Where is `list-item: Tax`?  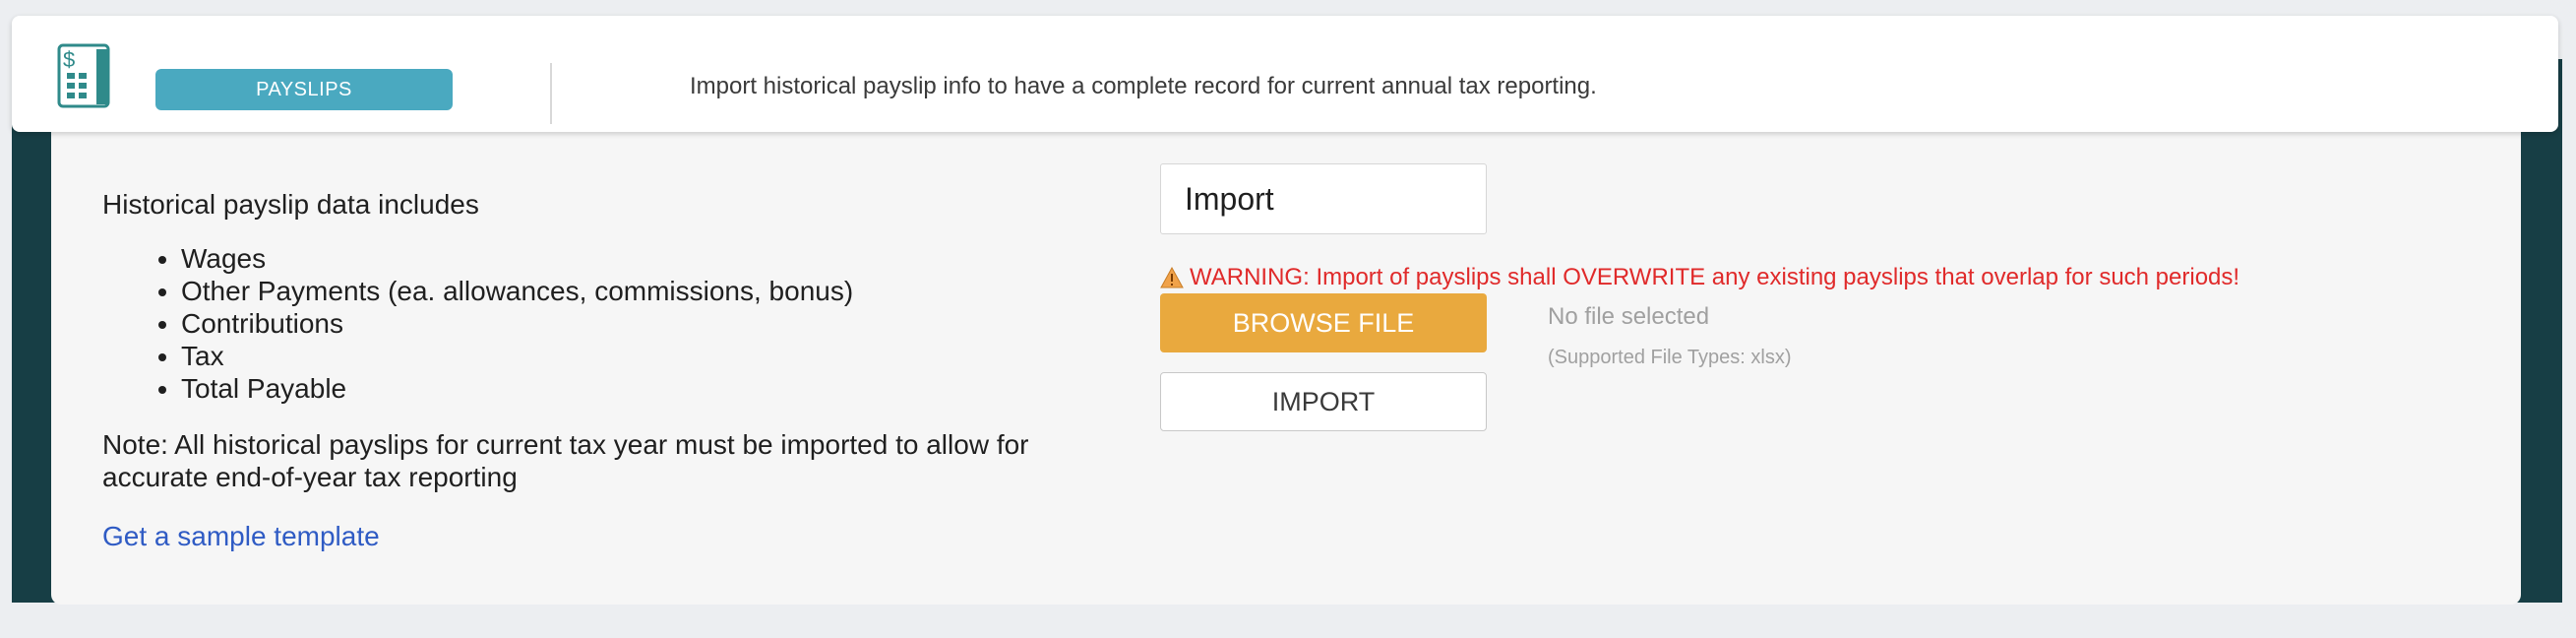 list-item: Tax is located at coordinates (648, 356).